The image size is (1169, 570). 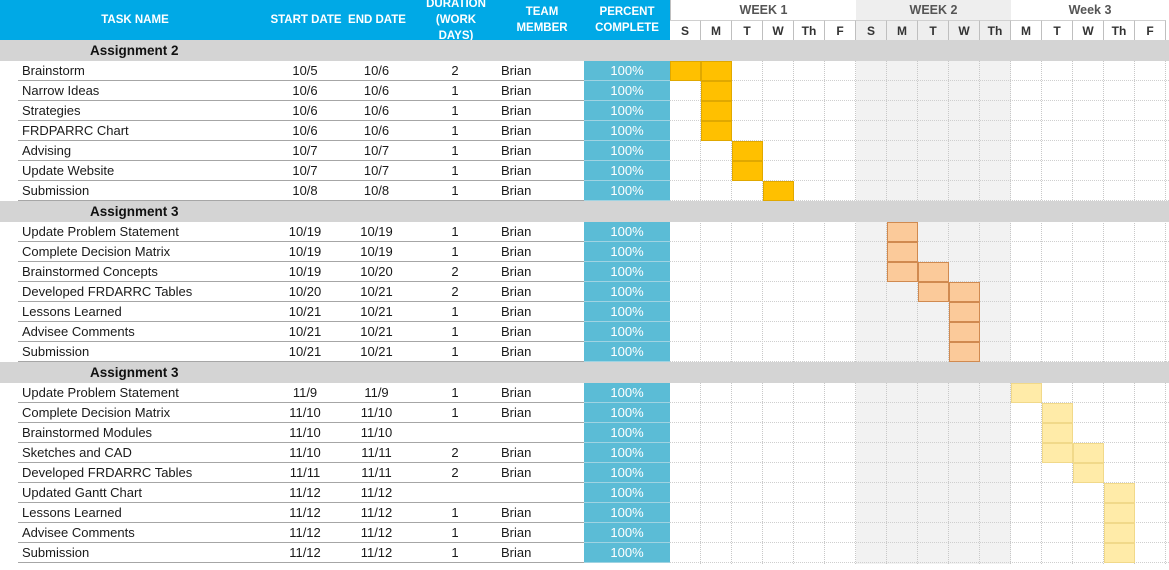 I want to click on task-row: Brainstormed Modules 11/10 11/10 100%, so click(x=584, y=433).